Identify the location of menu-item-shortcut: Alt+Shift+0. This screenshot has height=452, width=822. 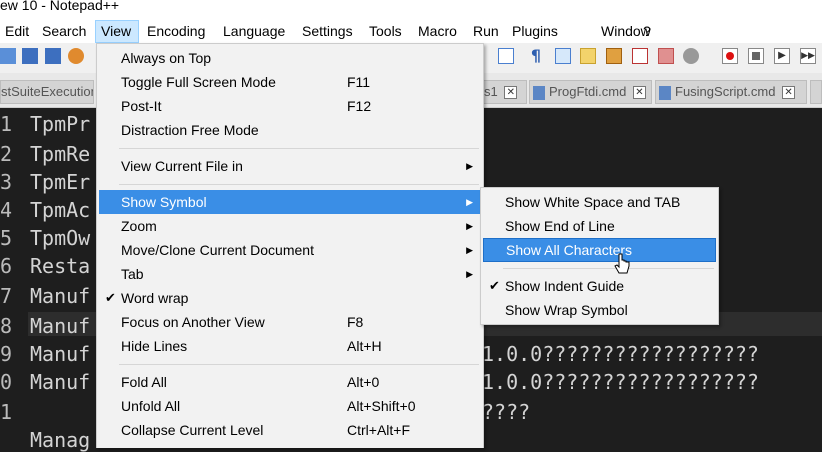
(381, 406).